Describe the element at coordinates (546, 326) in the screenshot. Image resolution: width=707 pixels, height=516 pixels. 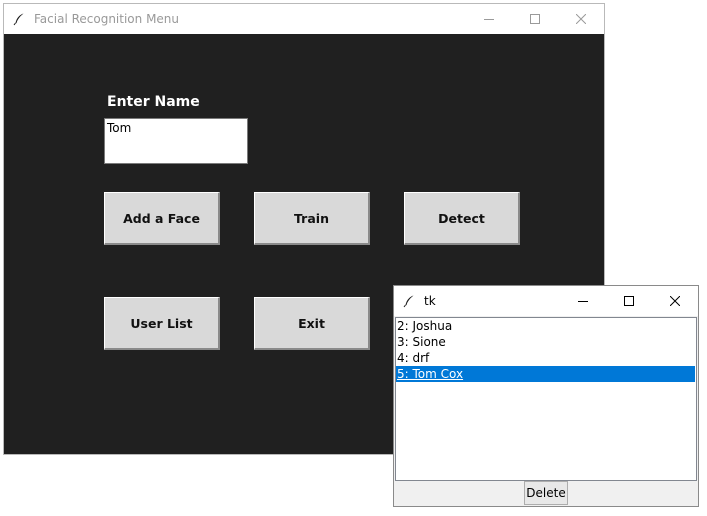
I see `list-item: 2: Joshua` at that location.